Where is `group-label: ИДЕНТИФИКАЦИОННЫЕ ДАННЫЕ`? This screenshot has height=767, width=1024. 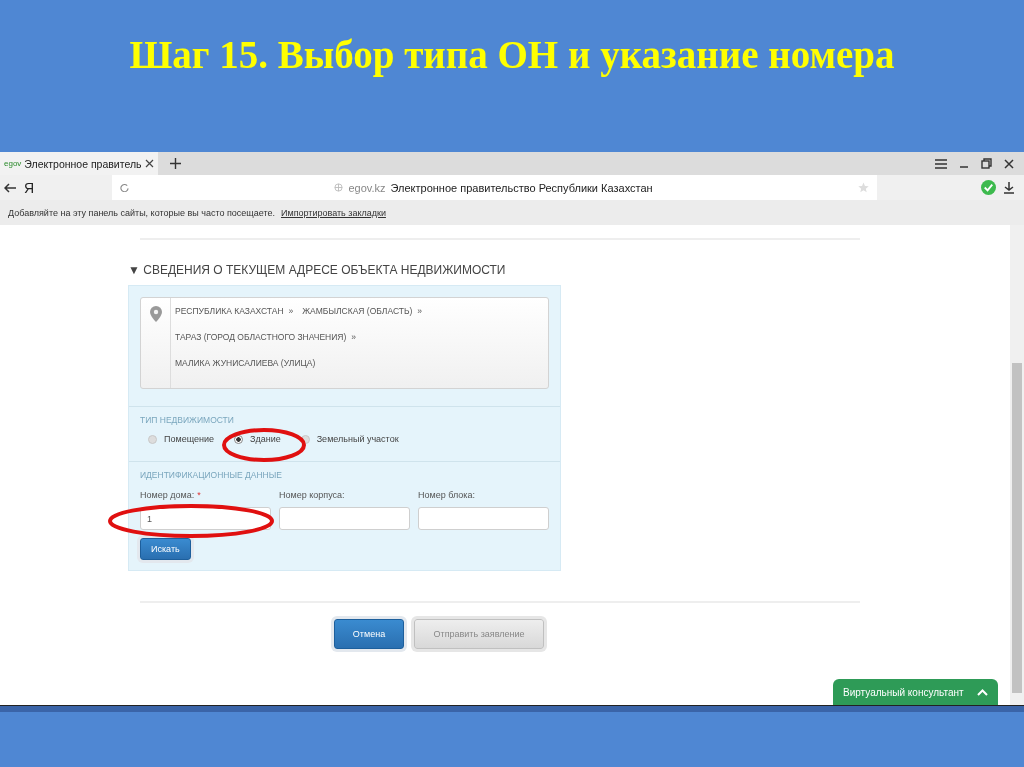
group-label: ИДЕНТИФИКАЦИОННЫЕ ДАННЫЕ is located at coordinates (211, 475).